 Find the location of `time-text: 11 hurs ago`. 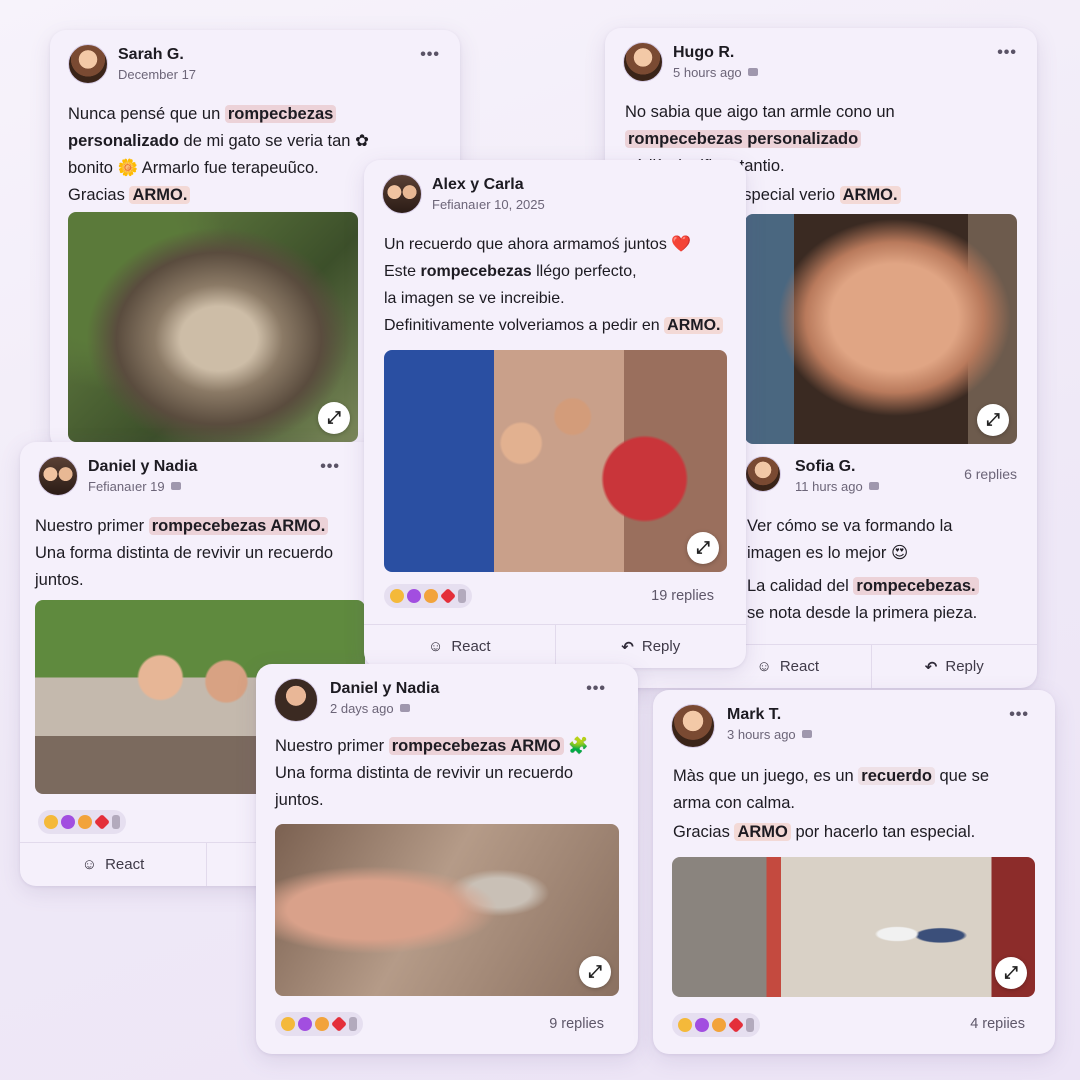

time-text: 11 hurs ago is located at coordinates (829, 486).